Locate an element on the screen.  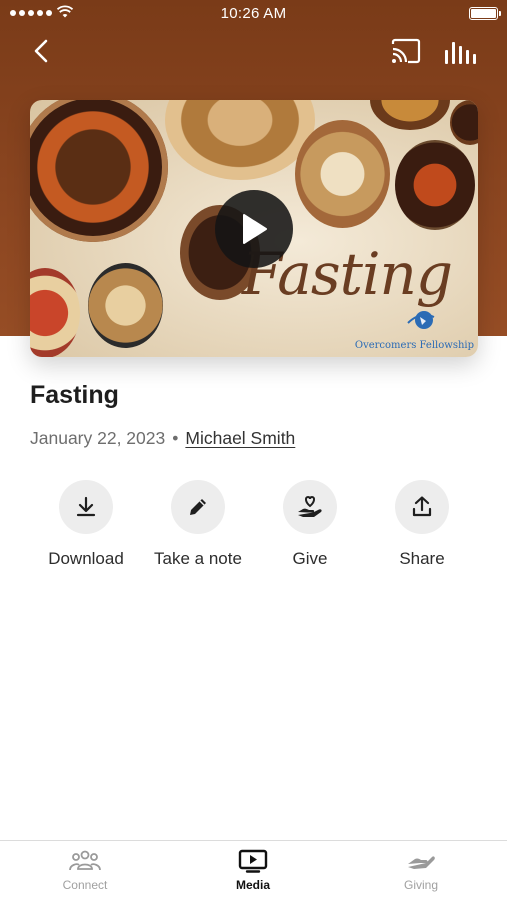
give-circle is located at coordinates (310, 507).